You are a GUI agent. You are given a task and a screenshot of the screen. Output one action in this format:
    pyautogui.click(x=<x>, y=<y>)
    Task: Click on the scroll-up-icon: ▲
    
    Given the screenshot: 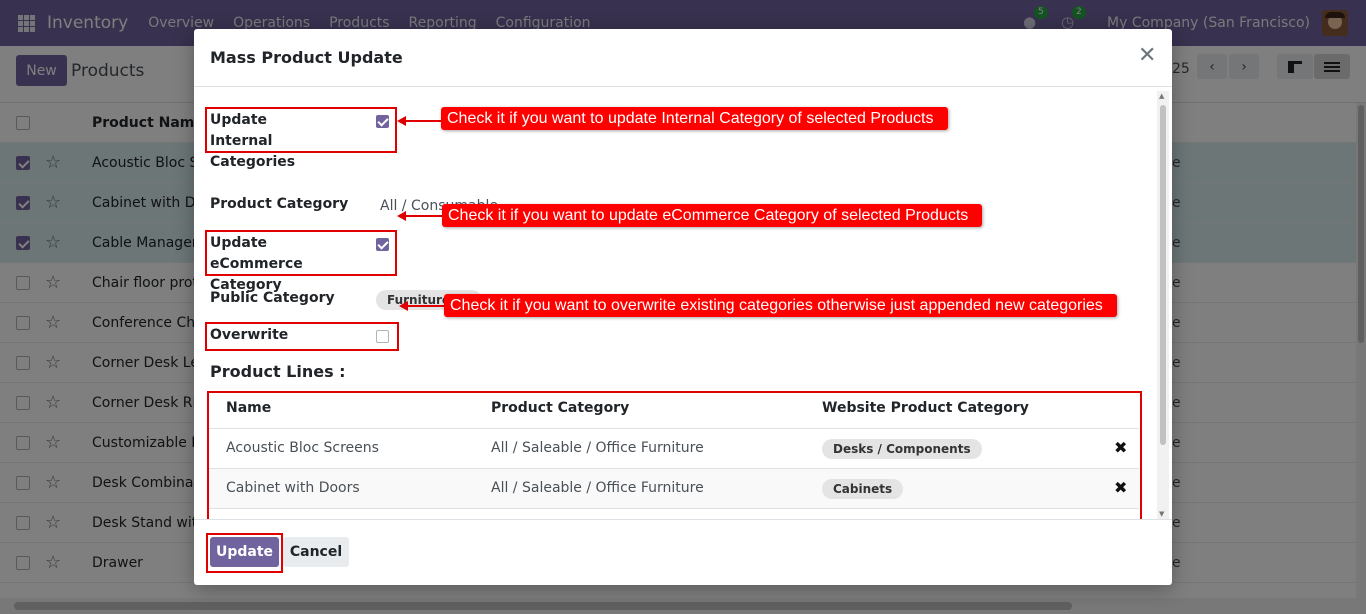 What is the action you would take?
    pyautogui.click(x=1161, y=96)
    